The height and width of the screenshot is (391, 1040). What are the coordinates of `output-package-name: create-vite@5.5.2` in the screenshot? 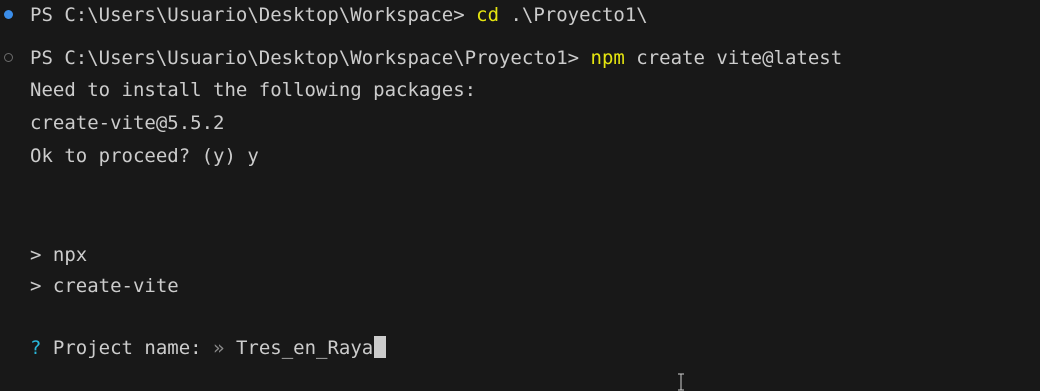 It's located at (127, 123).